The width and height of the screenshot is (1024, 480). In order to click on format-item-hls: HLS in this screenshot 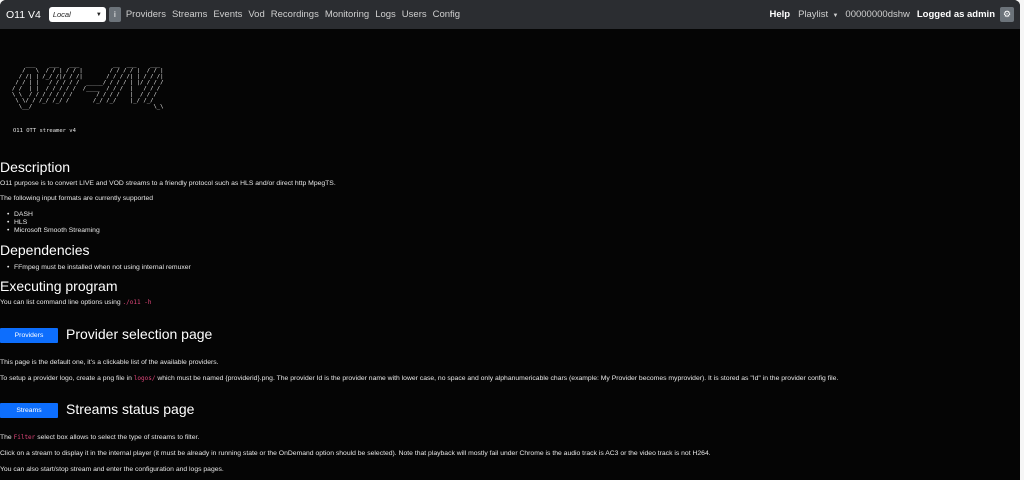, I will do `click(17, 222)`.